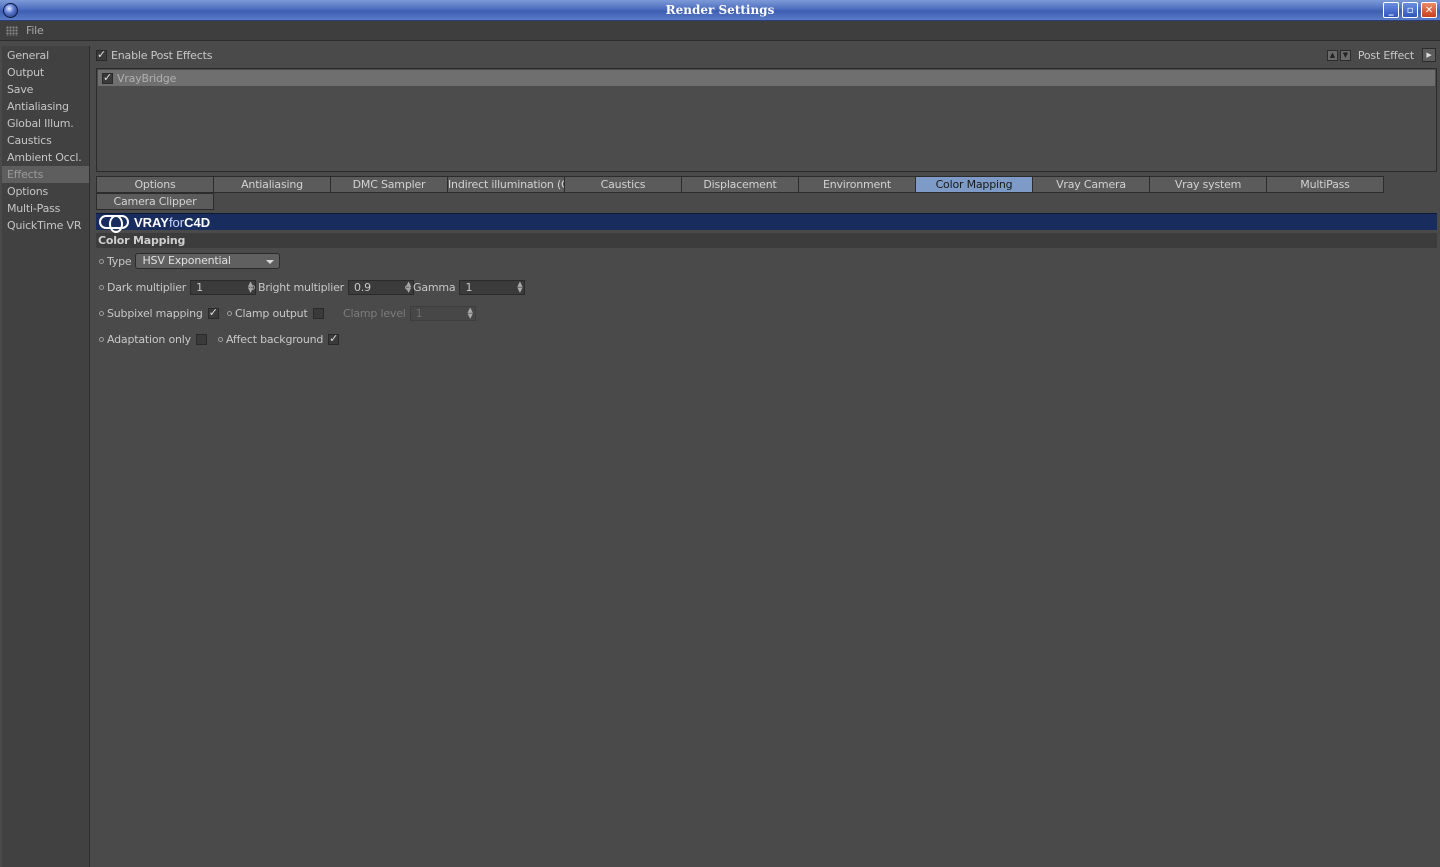 The image size is (1440, 867). What do you see at coordinates (172, 222) in the screenshot?
I see `vray-brand-text: VRAYforC4D` at bounding box center [172, 222].